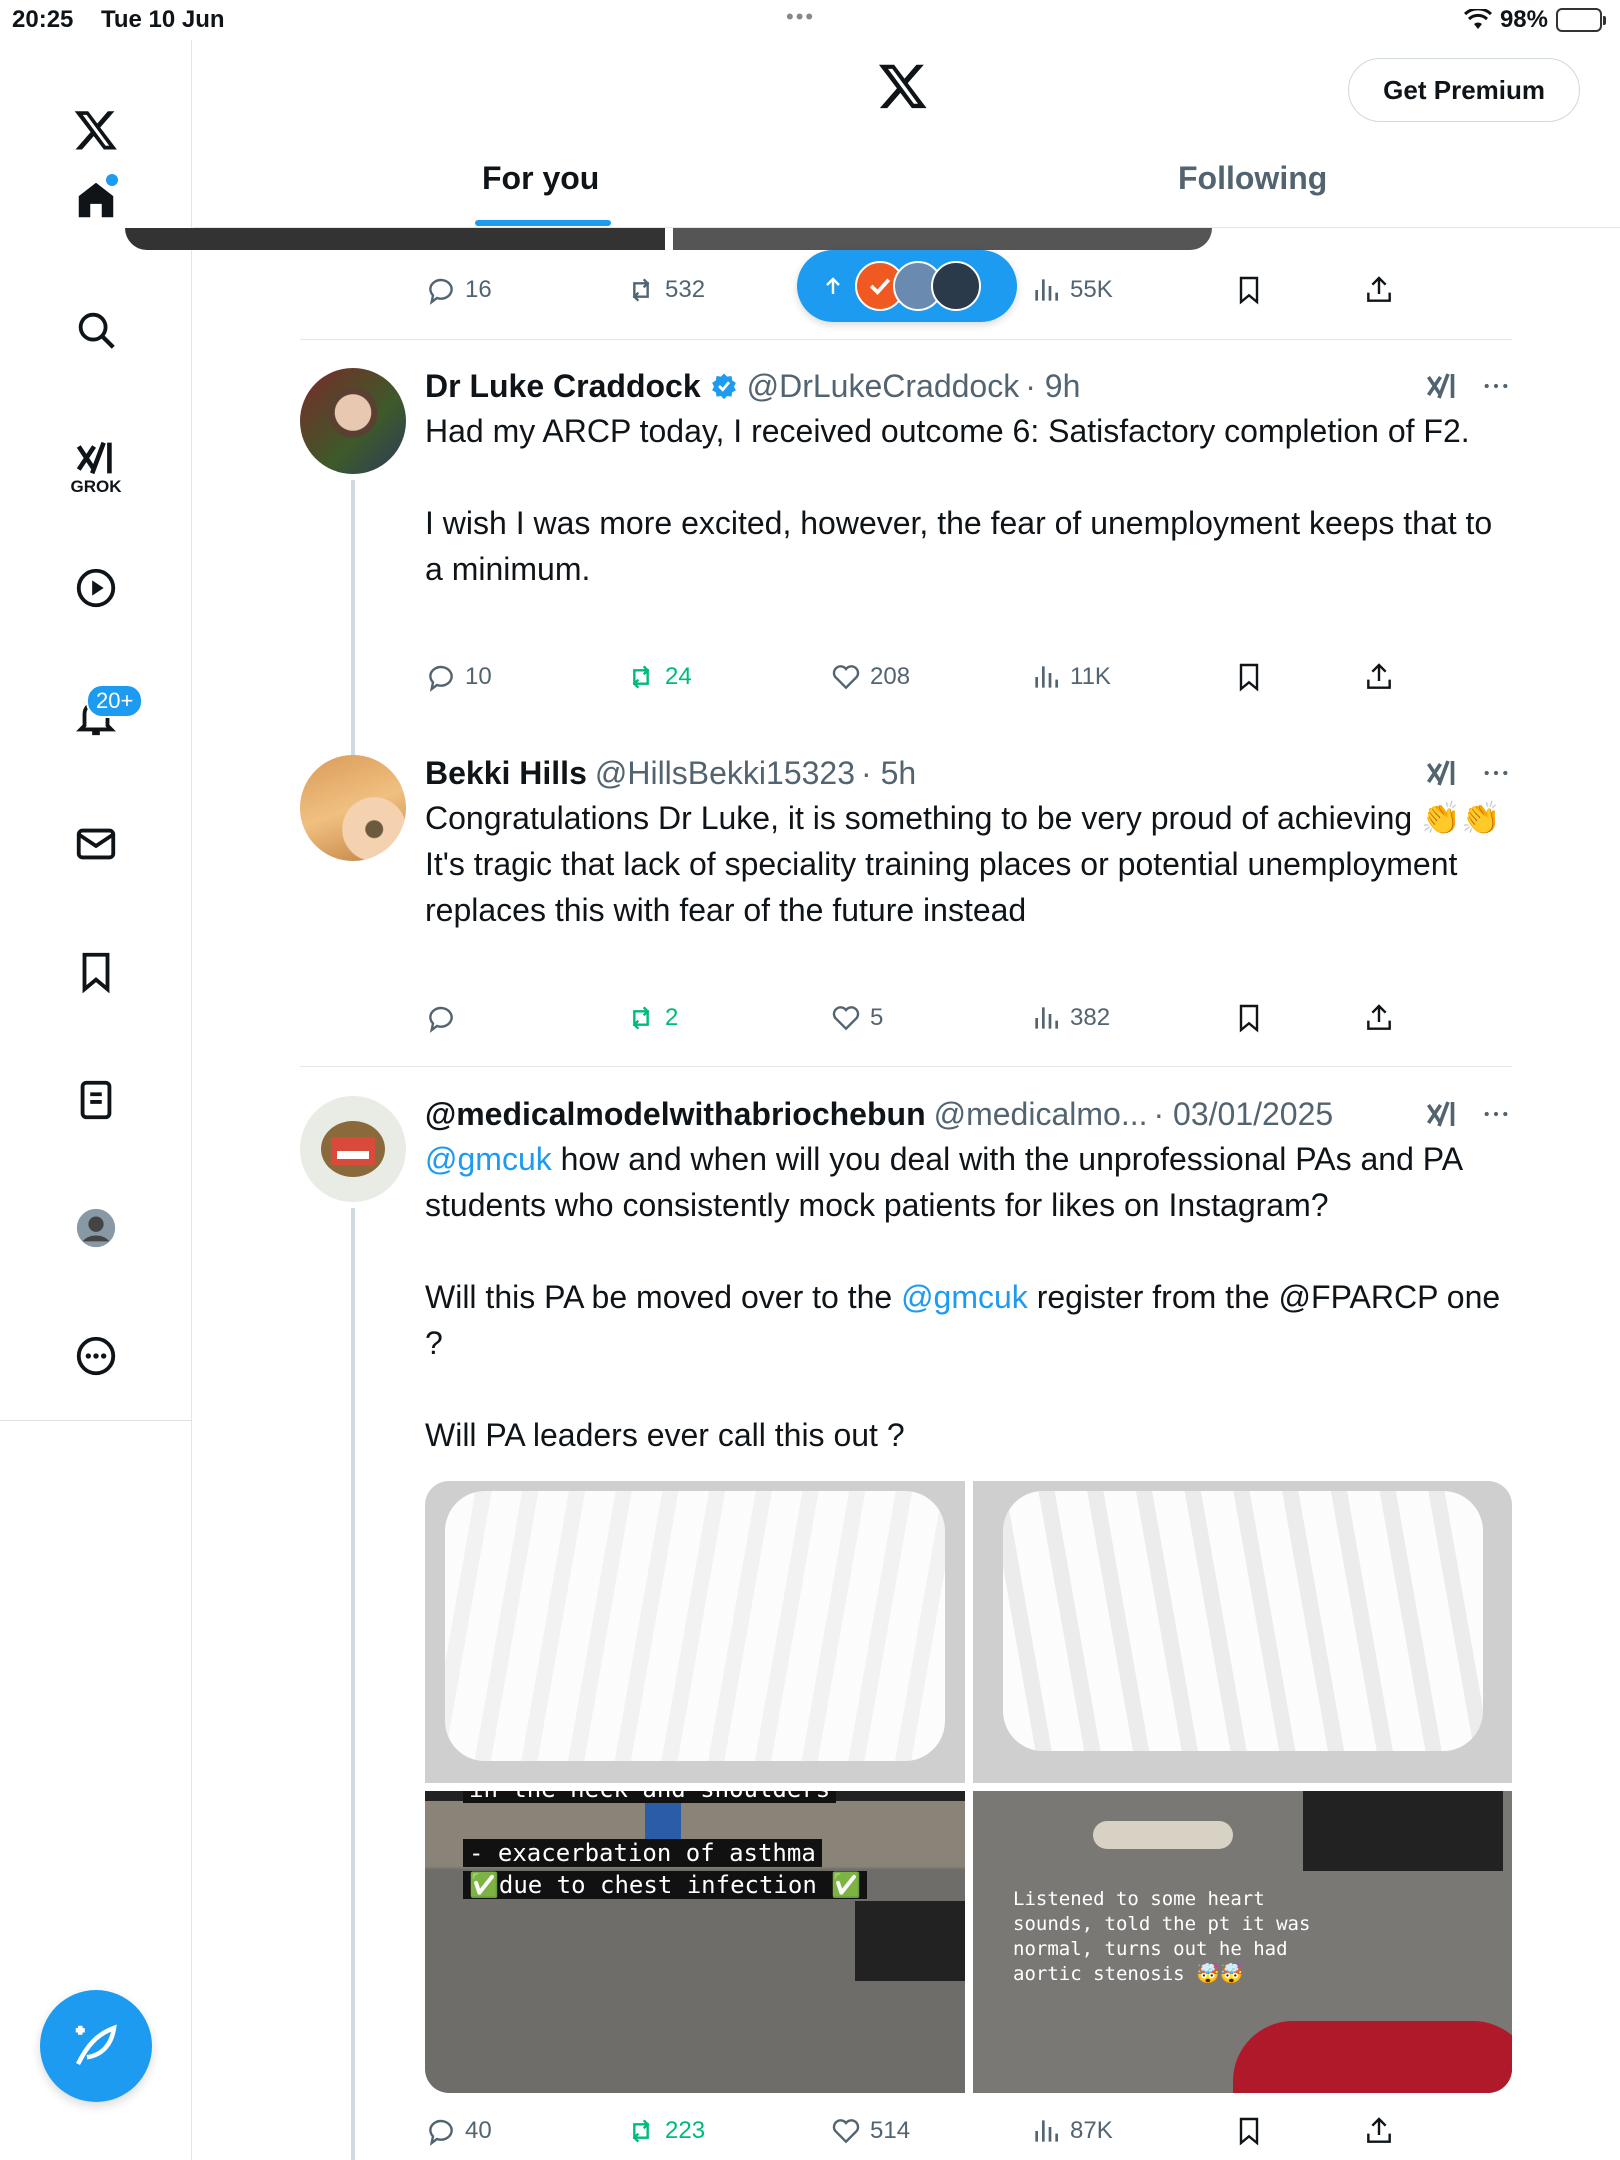 This screenshot has height=2160, width=1620. I want to click on author-name: Bekki Hills, so click(506, 773).